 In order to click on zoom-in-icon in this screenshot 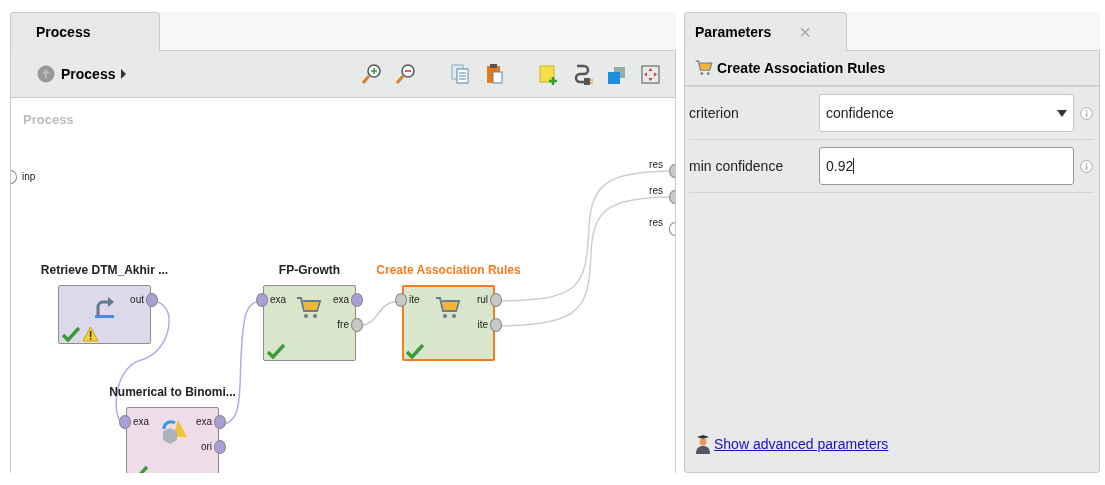, I will do `click(372, 74)`.